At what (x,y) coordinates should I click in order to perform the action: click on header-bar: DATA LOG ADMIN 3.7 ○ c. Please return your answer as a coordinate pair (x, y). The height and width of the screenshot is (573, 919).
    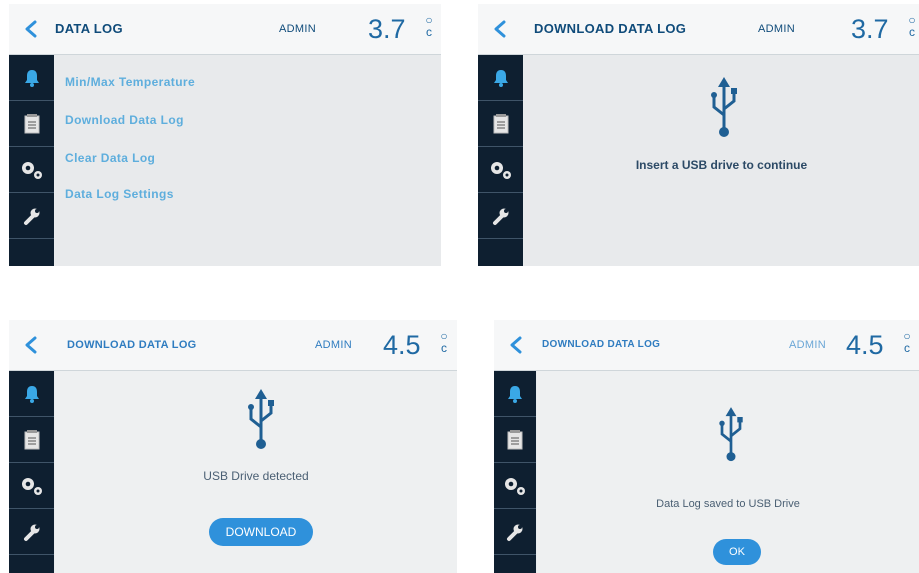
    Looking at the image, I should click on (225, 29).